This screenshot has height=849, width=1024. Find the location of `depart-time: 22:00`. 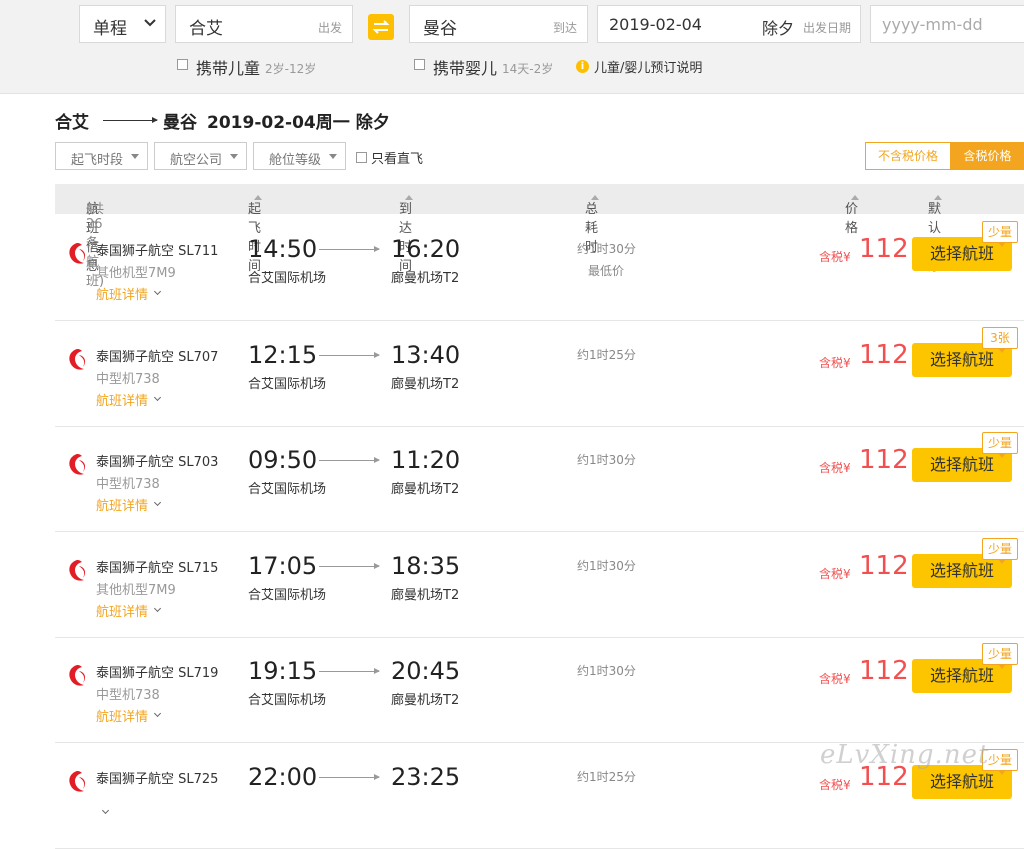

depart-time: 22:00 is located at coordinates (283, 777).